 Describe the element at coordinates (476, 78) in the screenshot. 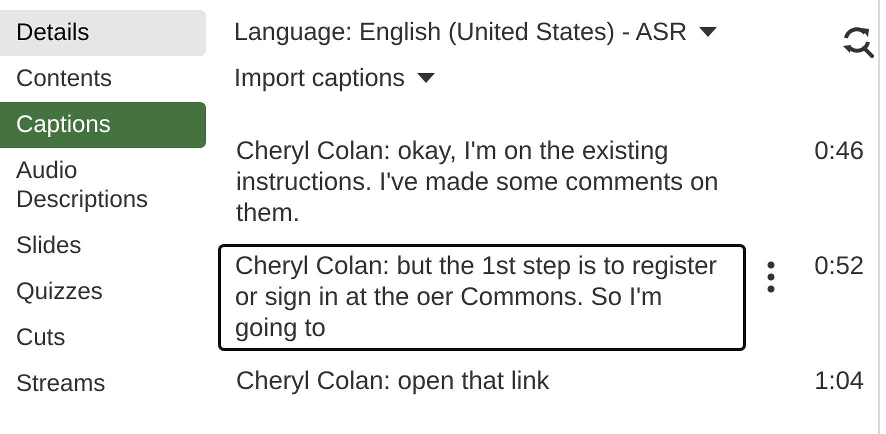

I see `import-captions-dropdown: Import captions` at that location.